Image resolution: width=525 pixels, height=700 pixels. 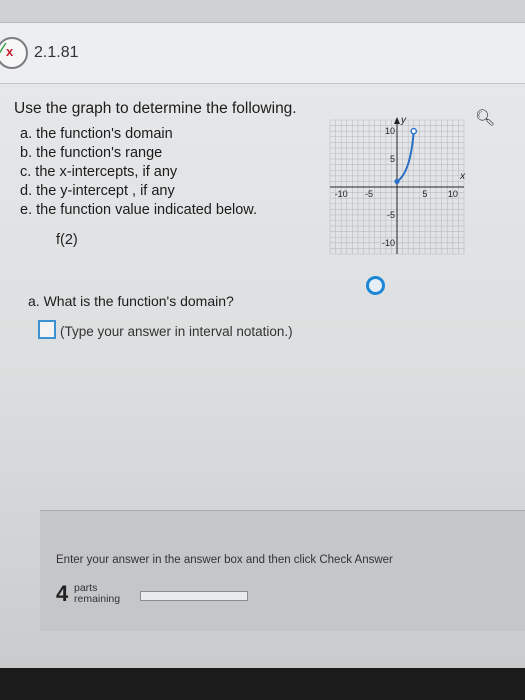 I want to click on parts-count: 4, so click(x=62, y=593).